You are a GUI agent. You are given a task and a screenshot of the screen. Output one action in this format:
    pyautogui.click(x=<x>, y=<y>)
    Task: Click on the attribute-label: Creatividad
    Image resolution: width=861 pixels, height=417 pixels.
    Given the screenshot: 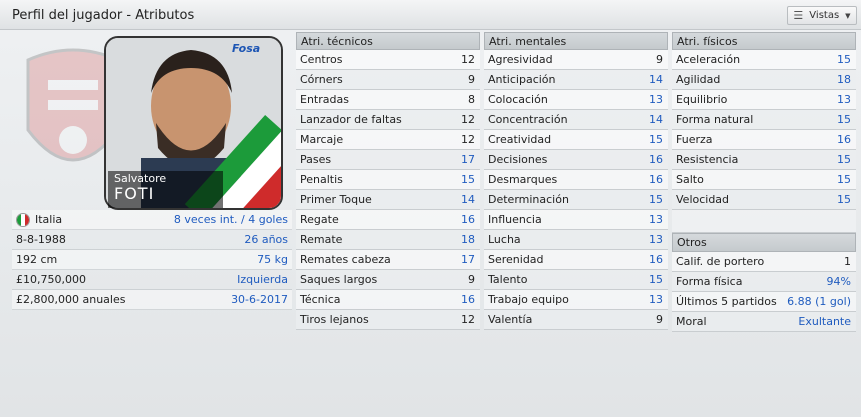 What is the action you would take?
    pyautogui.click(x=520, y=139)
    